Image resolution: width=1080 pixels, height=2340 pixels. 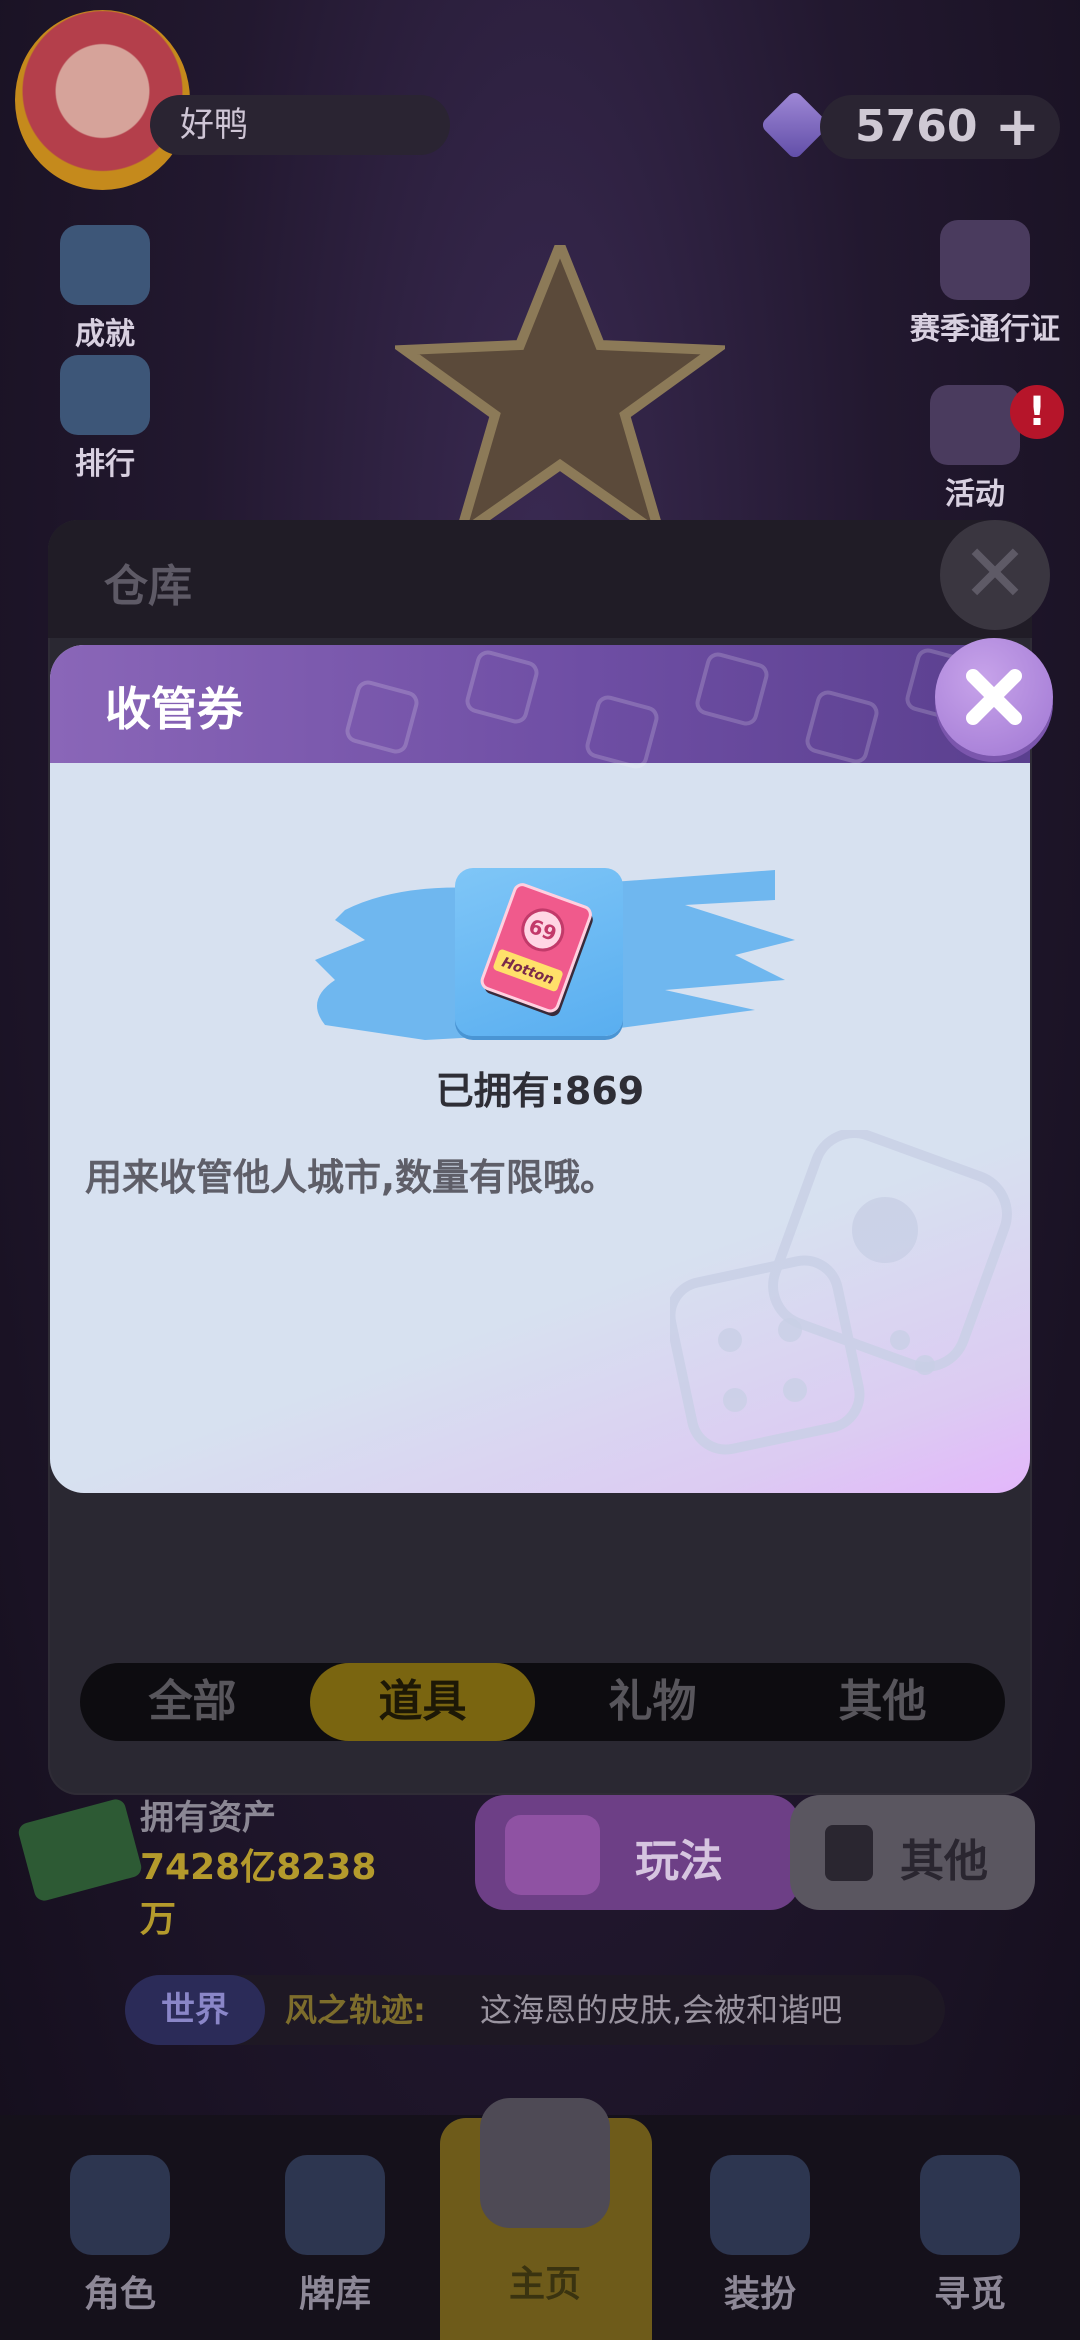 What do you see at coordinates (335, 2205) in the screenshot?
I see `cards-icon` at bounding box center [335, 2205].